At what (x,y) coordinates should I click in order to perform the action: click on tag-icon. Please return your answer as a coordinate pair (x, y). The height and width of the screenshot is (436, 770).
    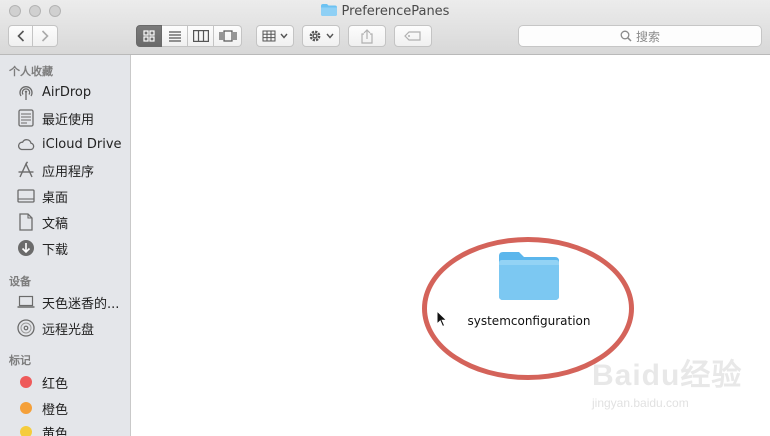
    Looking at the image, I should click on (412, 36).